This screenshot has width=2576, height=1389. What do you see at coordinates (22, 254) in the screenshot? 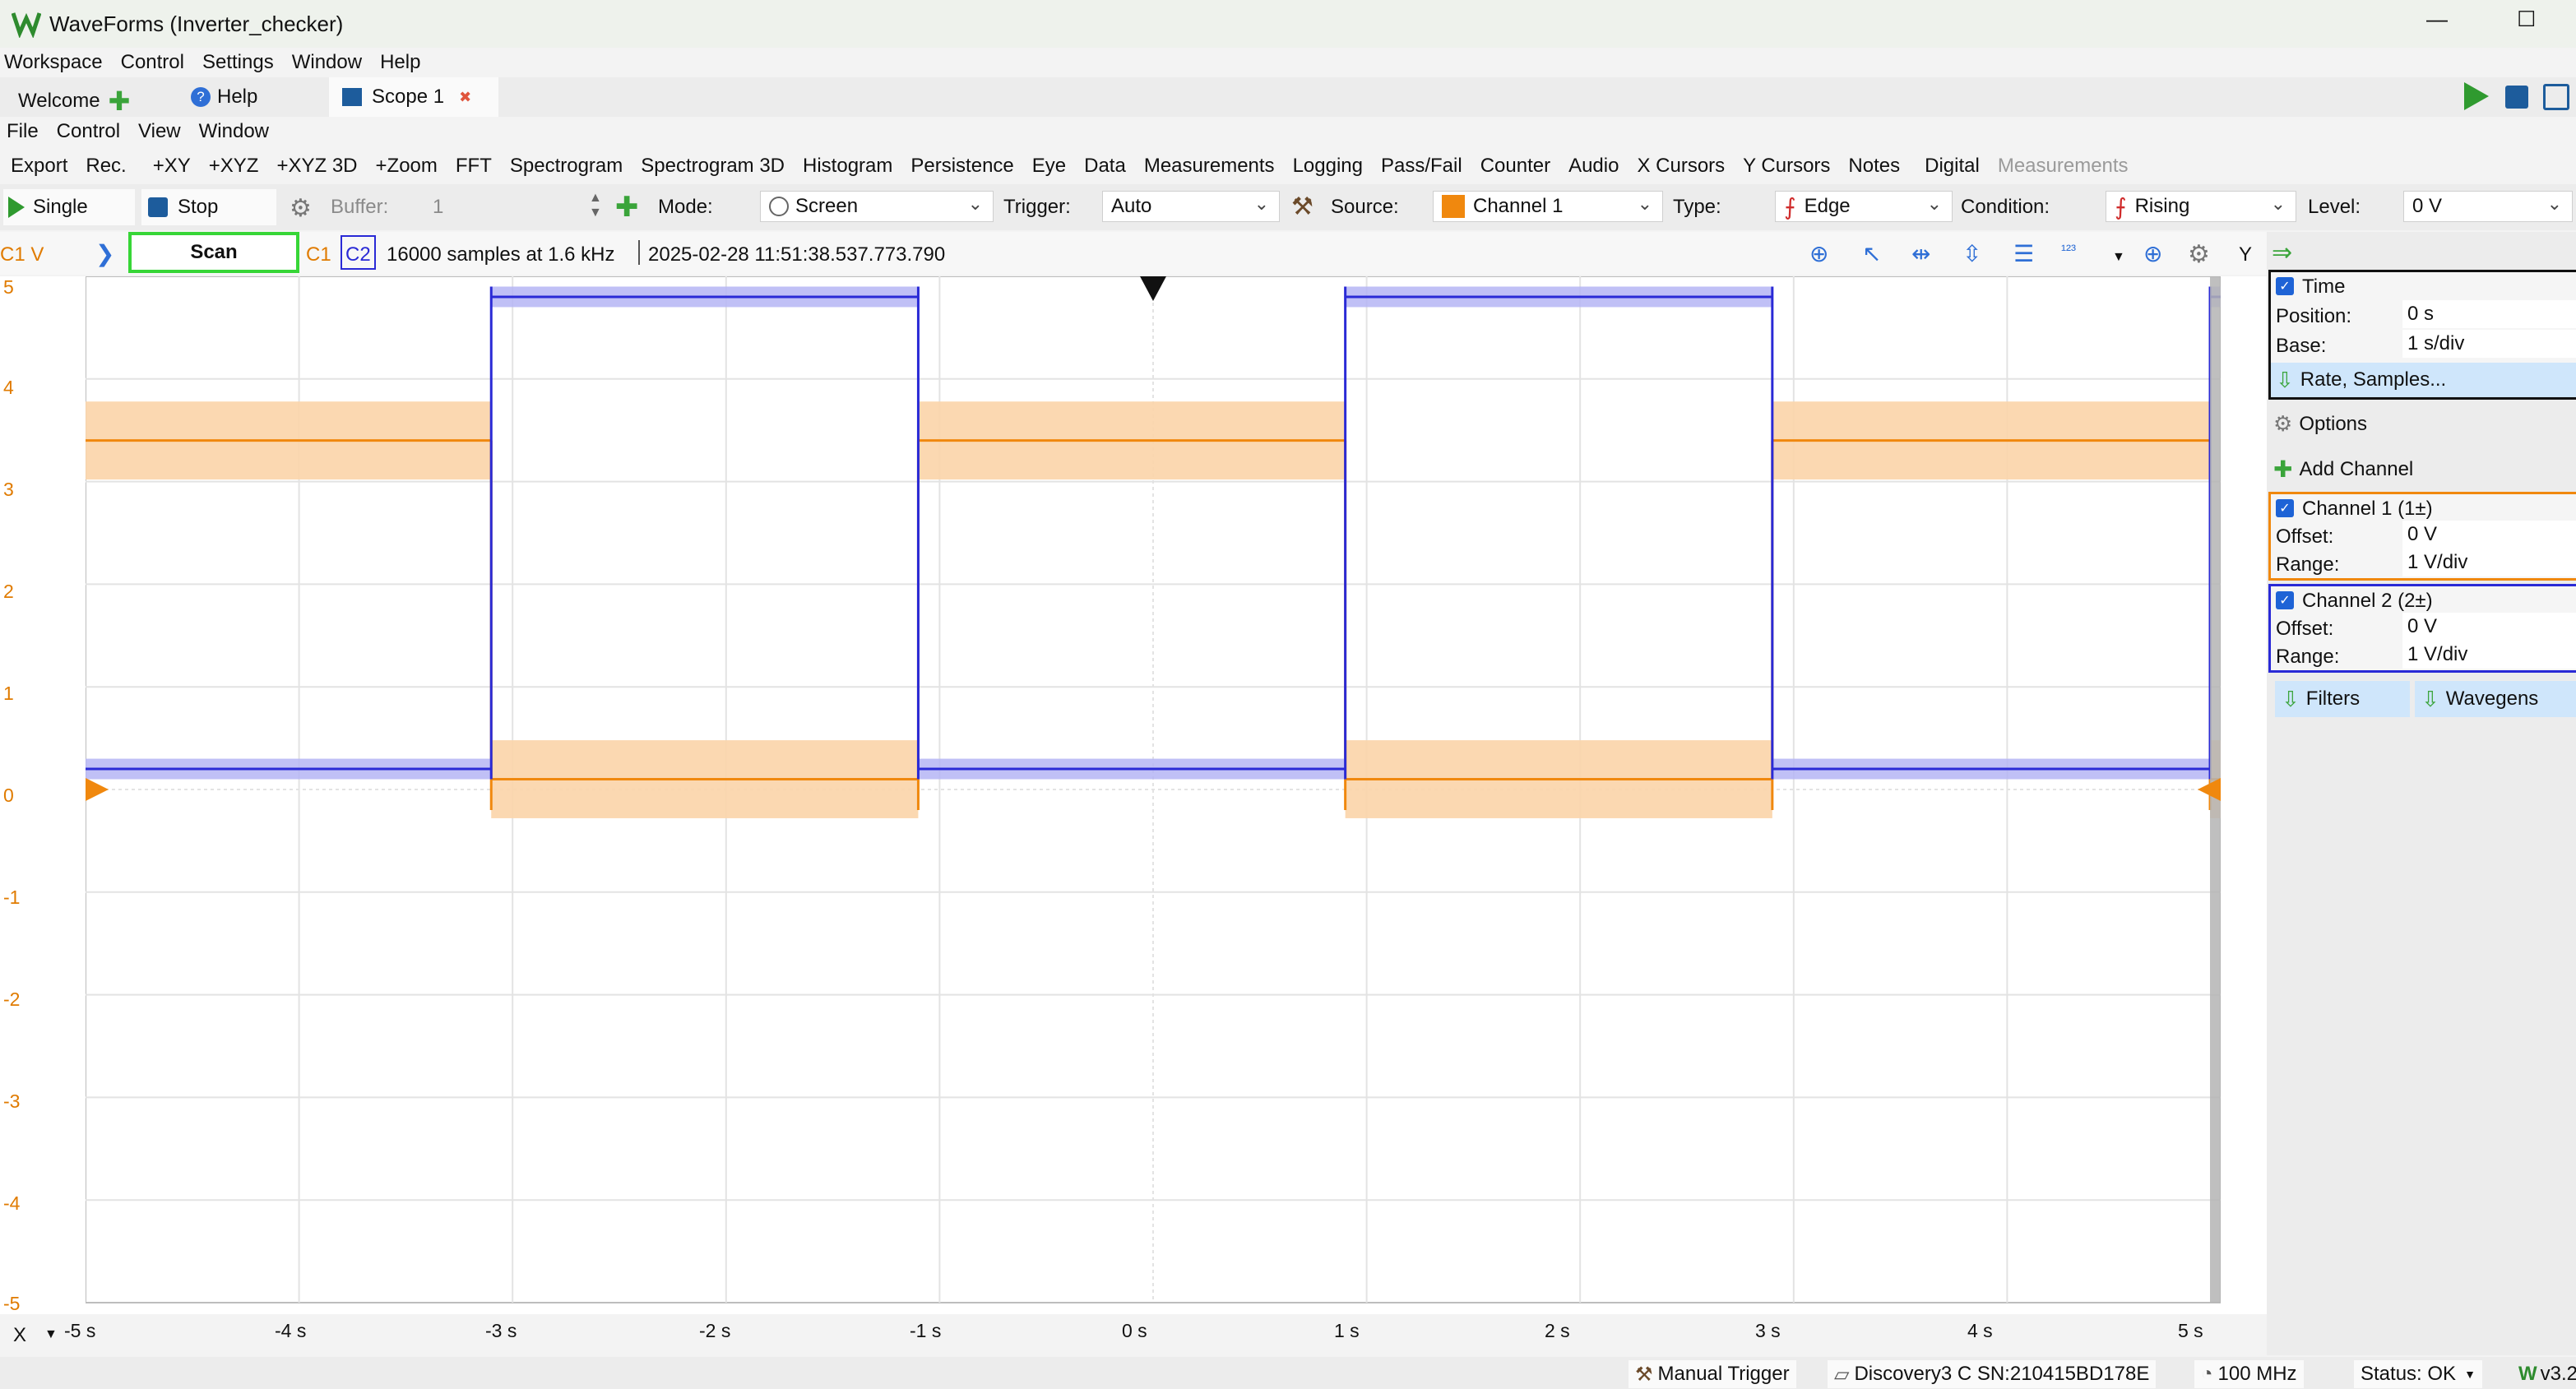
I see `channel-unit-label: C1 V` at bounding box center [22, 254].